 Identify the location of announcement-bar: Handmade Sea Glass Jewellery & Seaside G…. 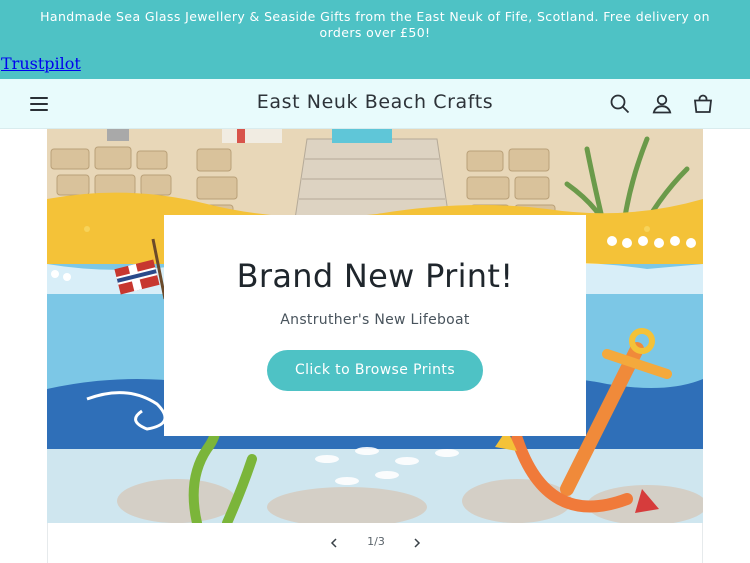
(375, 25).